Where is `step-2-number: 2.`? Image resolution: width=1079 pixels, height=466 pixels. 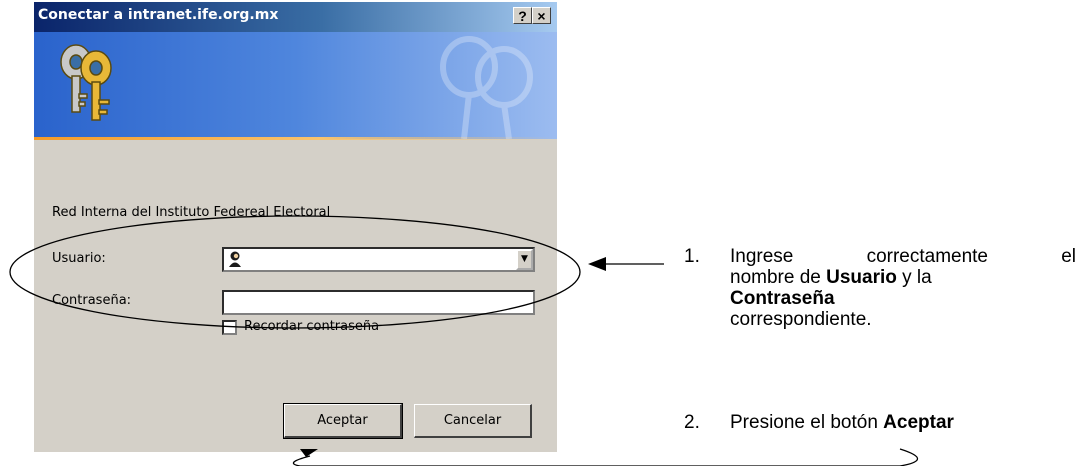 step-2-number: 2. is located at coordinates (692, 422).